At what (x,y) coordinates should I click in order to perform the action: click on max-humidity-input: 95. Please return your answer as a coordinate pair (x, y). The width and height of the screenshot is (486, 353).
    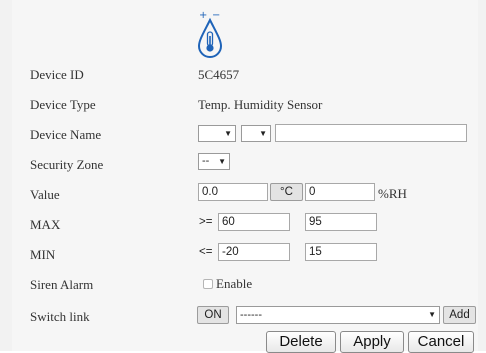
    Looking at the image, I should click on (341, 222).